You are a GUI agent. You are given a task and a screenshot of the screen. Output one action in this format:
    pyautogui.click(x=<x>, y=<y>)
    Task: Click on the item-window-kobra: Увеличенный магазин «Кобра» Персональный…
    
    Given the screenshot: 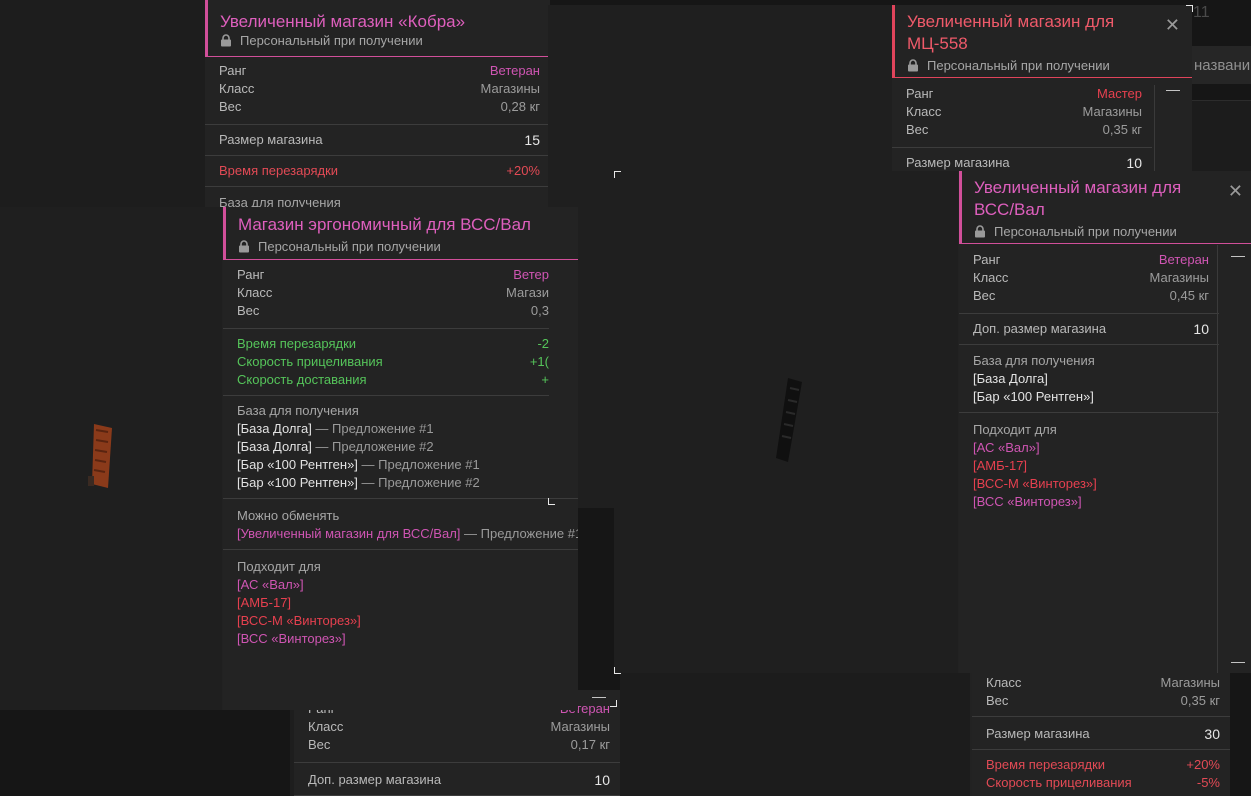 What is the action you would take?
    pyautogui.click(x=275, y=105)
    